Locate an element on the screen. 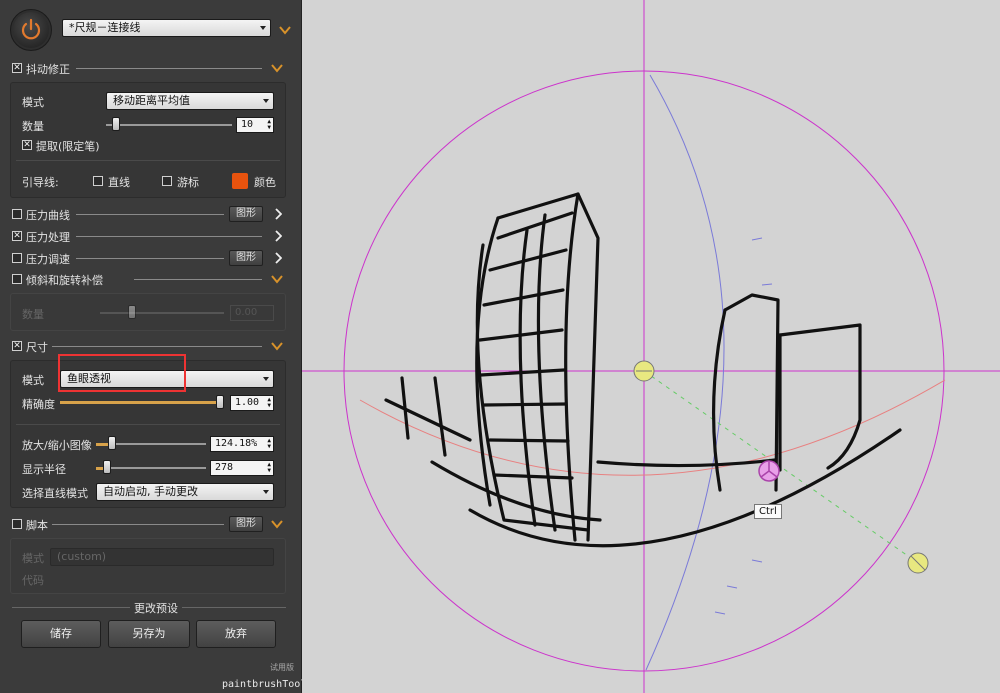 The image size is (1000, 693). stabilizer-checkbox: ✕ is located at coordinates (17, 68).